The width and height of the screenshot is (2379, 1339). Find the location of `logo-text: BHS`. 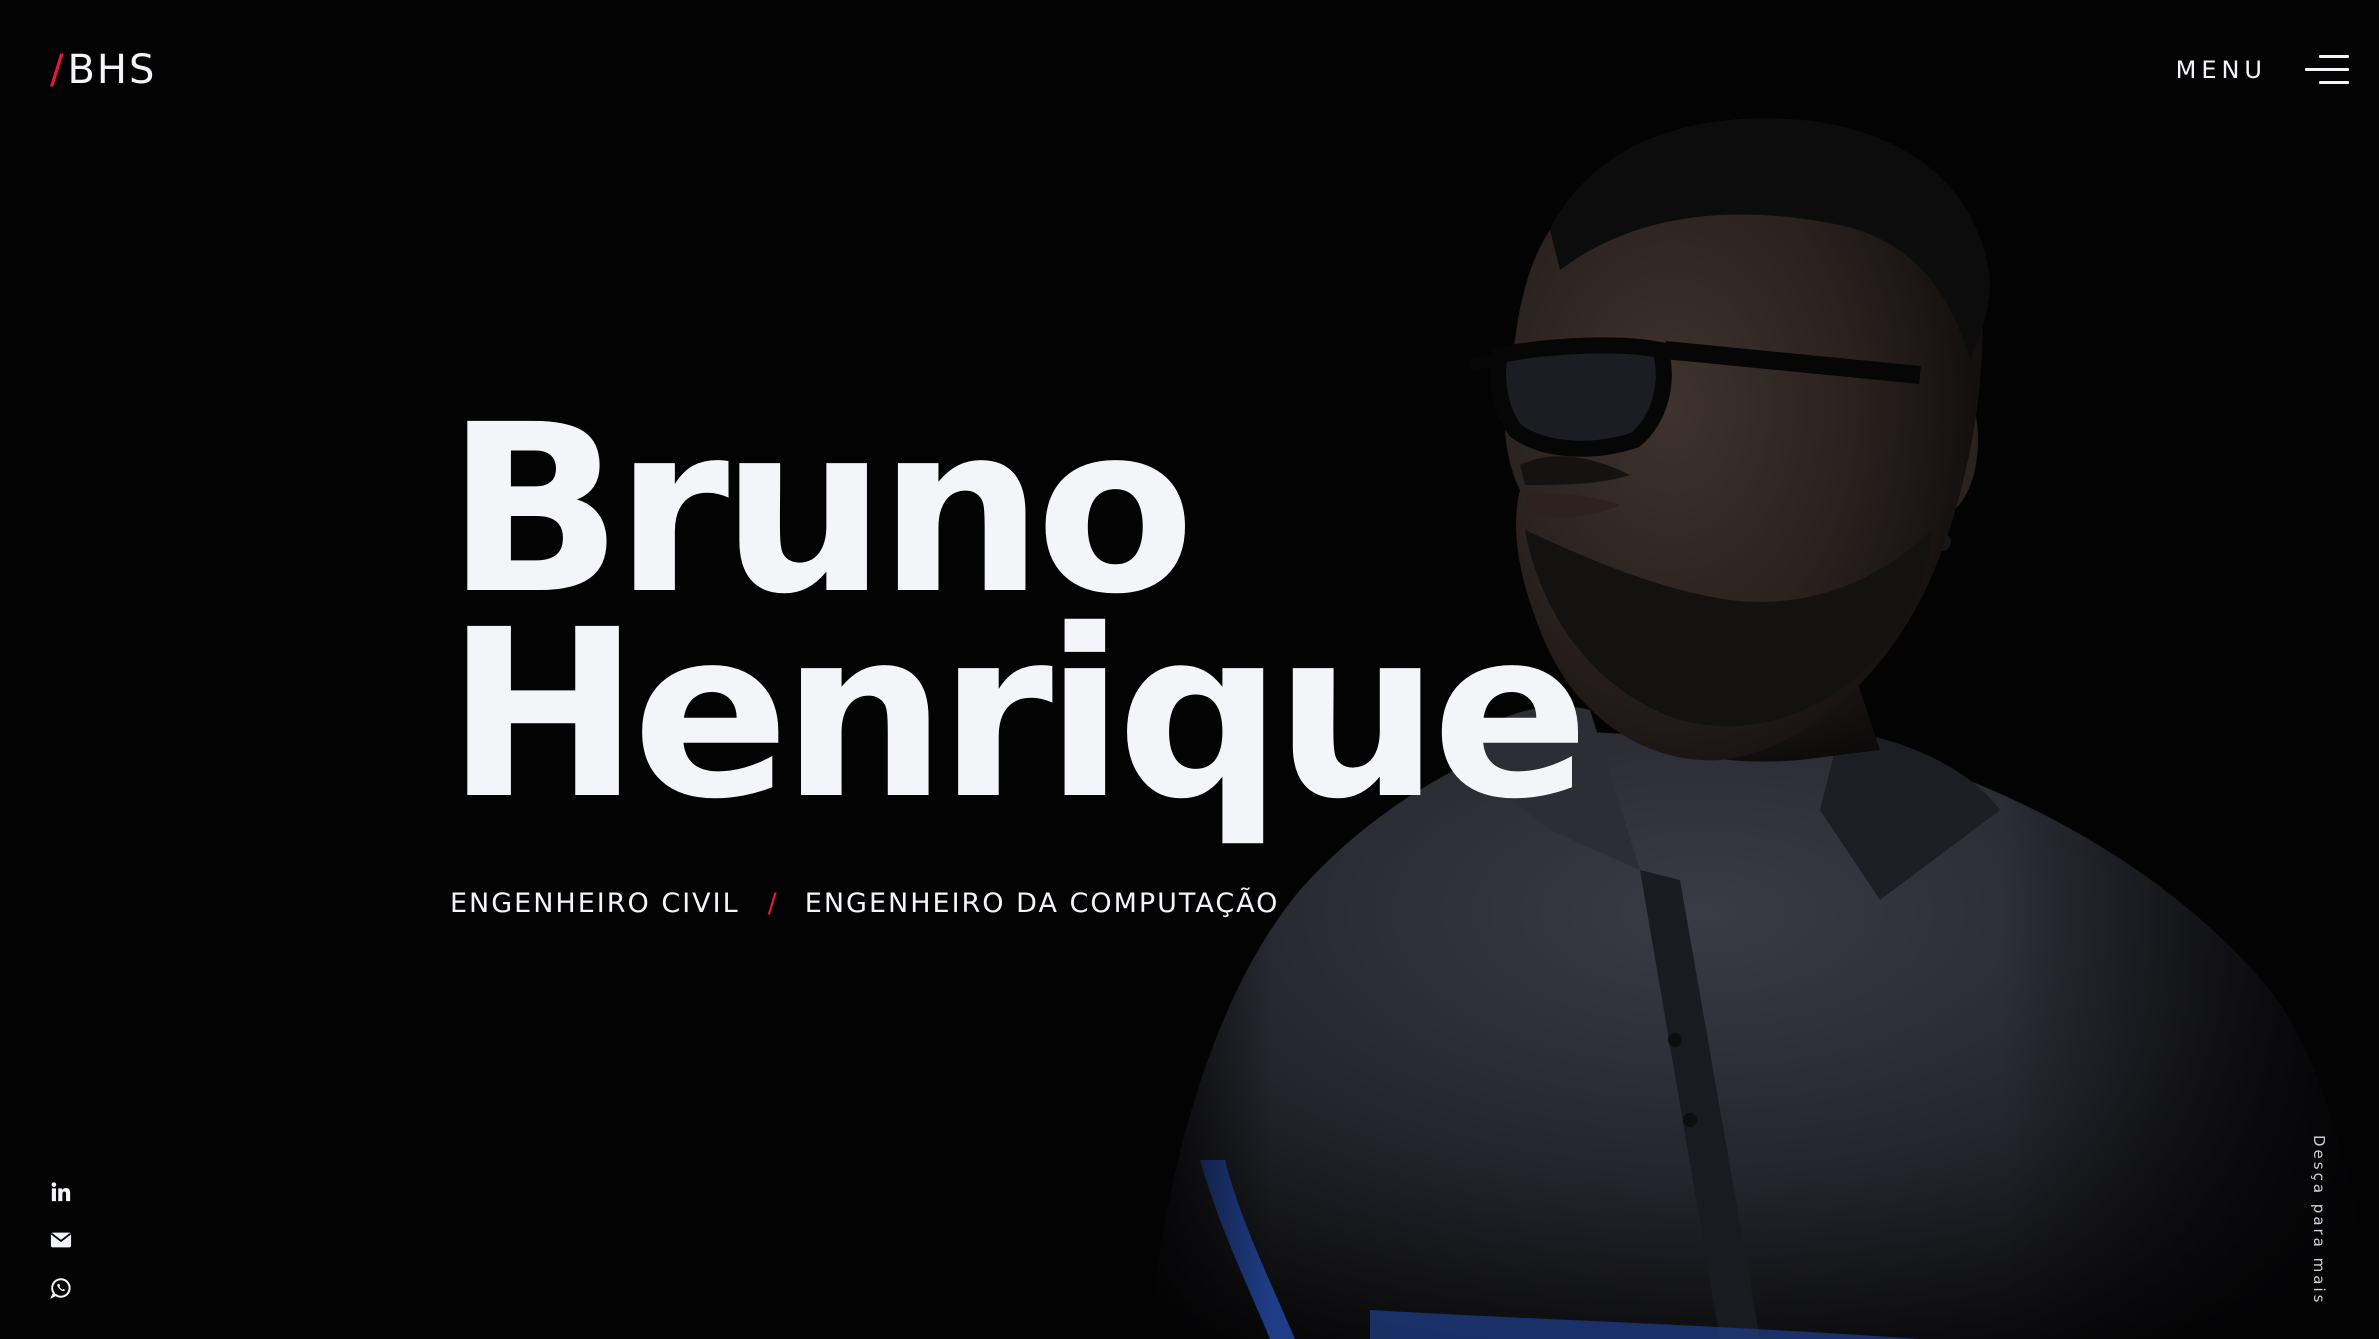

logo-text: BHS is located at coordinates (112, 70).